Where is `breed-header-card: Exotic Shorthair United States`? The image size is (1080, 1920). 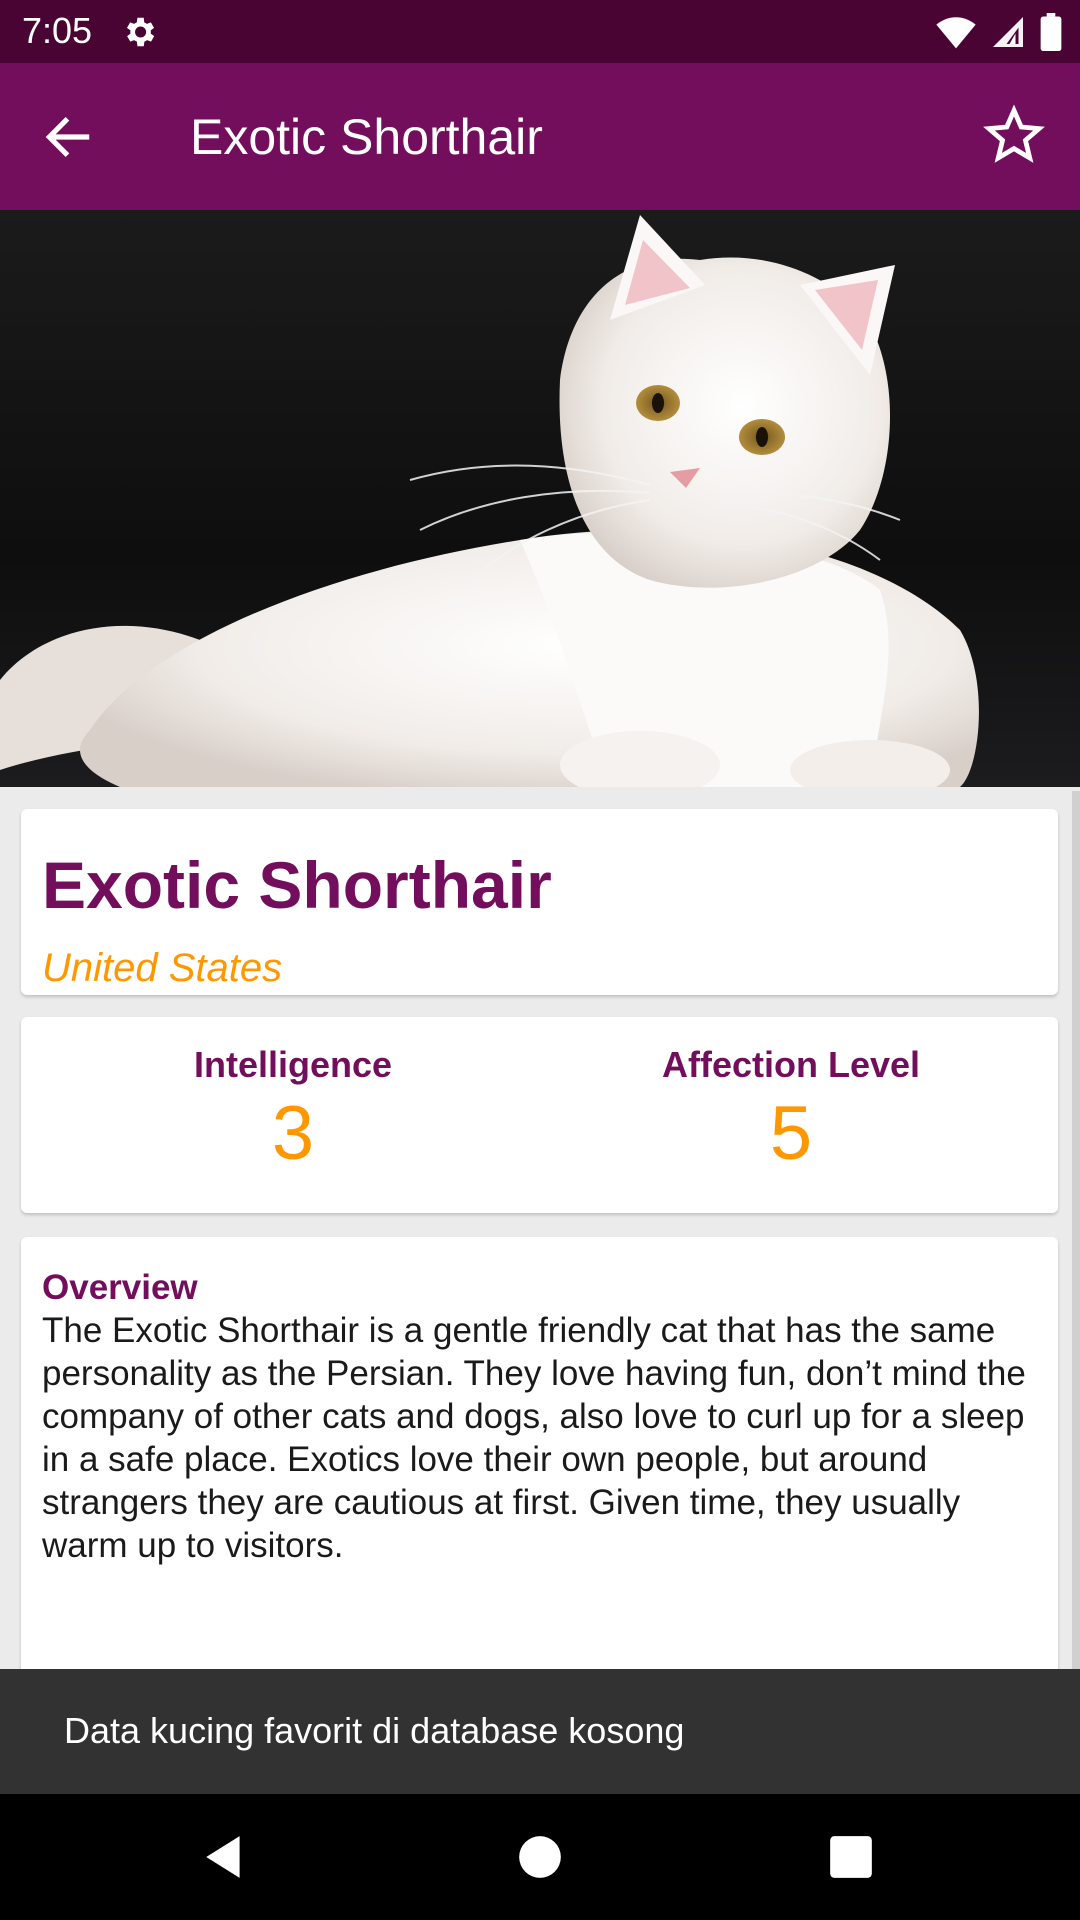
breed-header-card: Exotic Shorthair United States is located at coordinates (539, 902).